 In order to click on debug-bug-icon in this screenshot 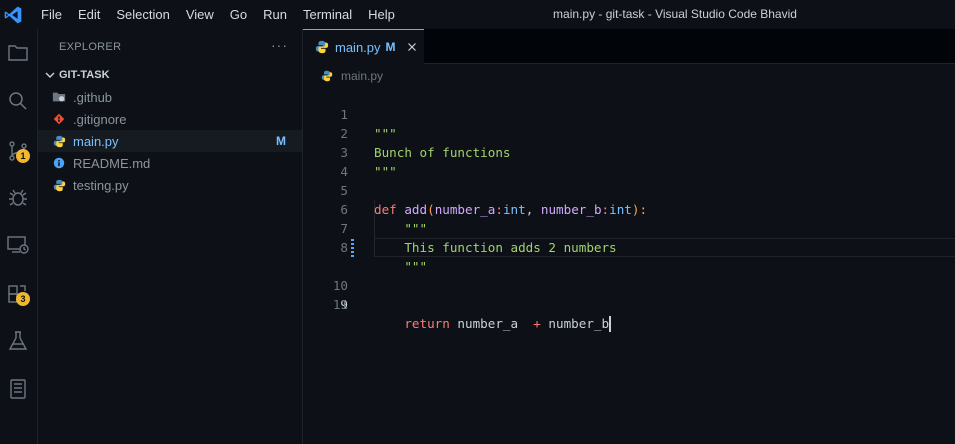, I will do `click(18, 197)`.